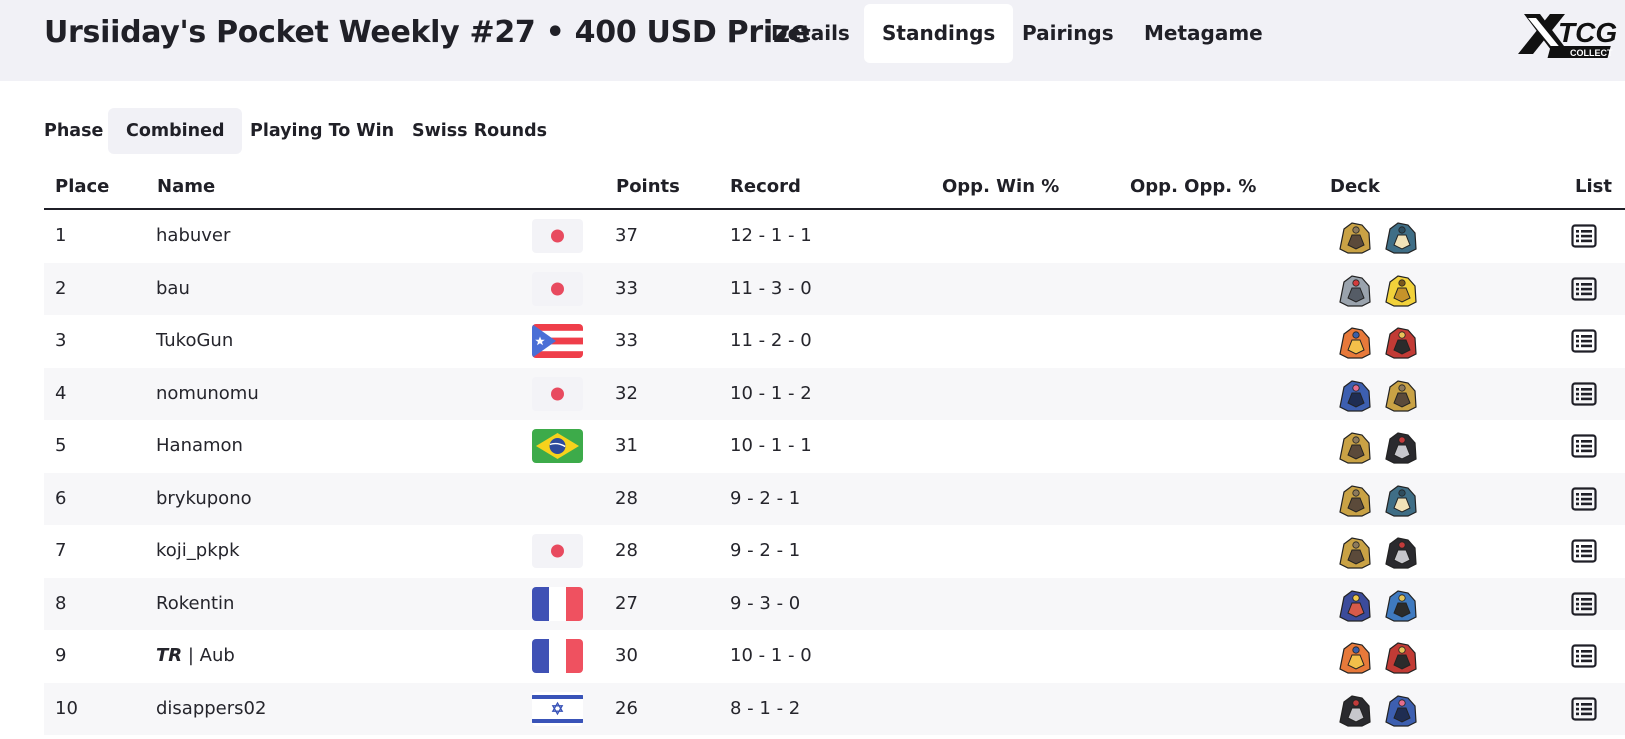 Image resolution: width=1625 pixels, height=739 pixels. I want to click on tab-details: Details, so click(810, 33).